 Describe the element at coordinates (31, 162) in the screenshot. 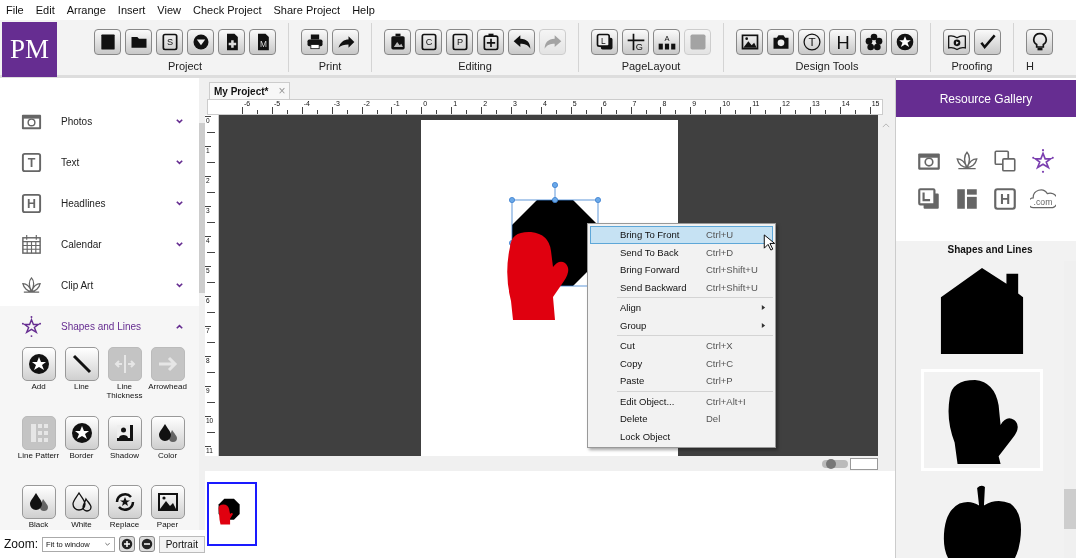

I see `boxed-letter-icon: T` at that location.